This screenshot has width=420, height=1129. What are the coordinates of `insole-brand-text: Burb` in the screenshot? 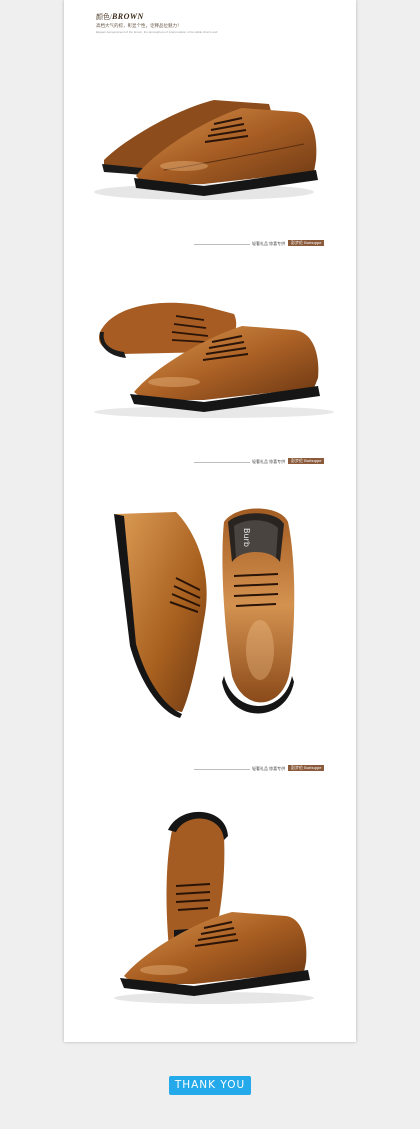 It's located at (246, 537).